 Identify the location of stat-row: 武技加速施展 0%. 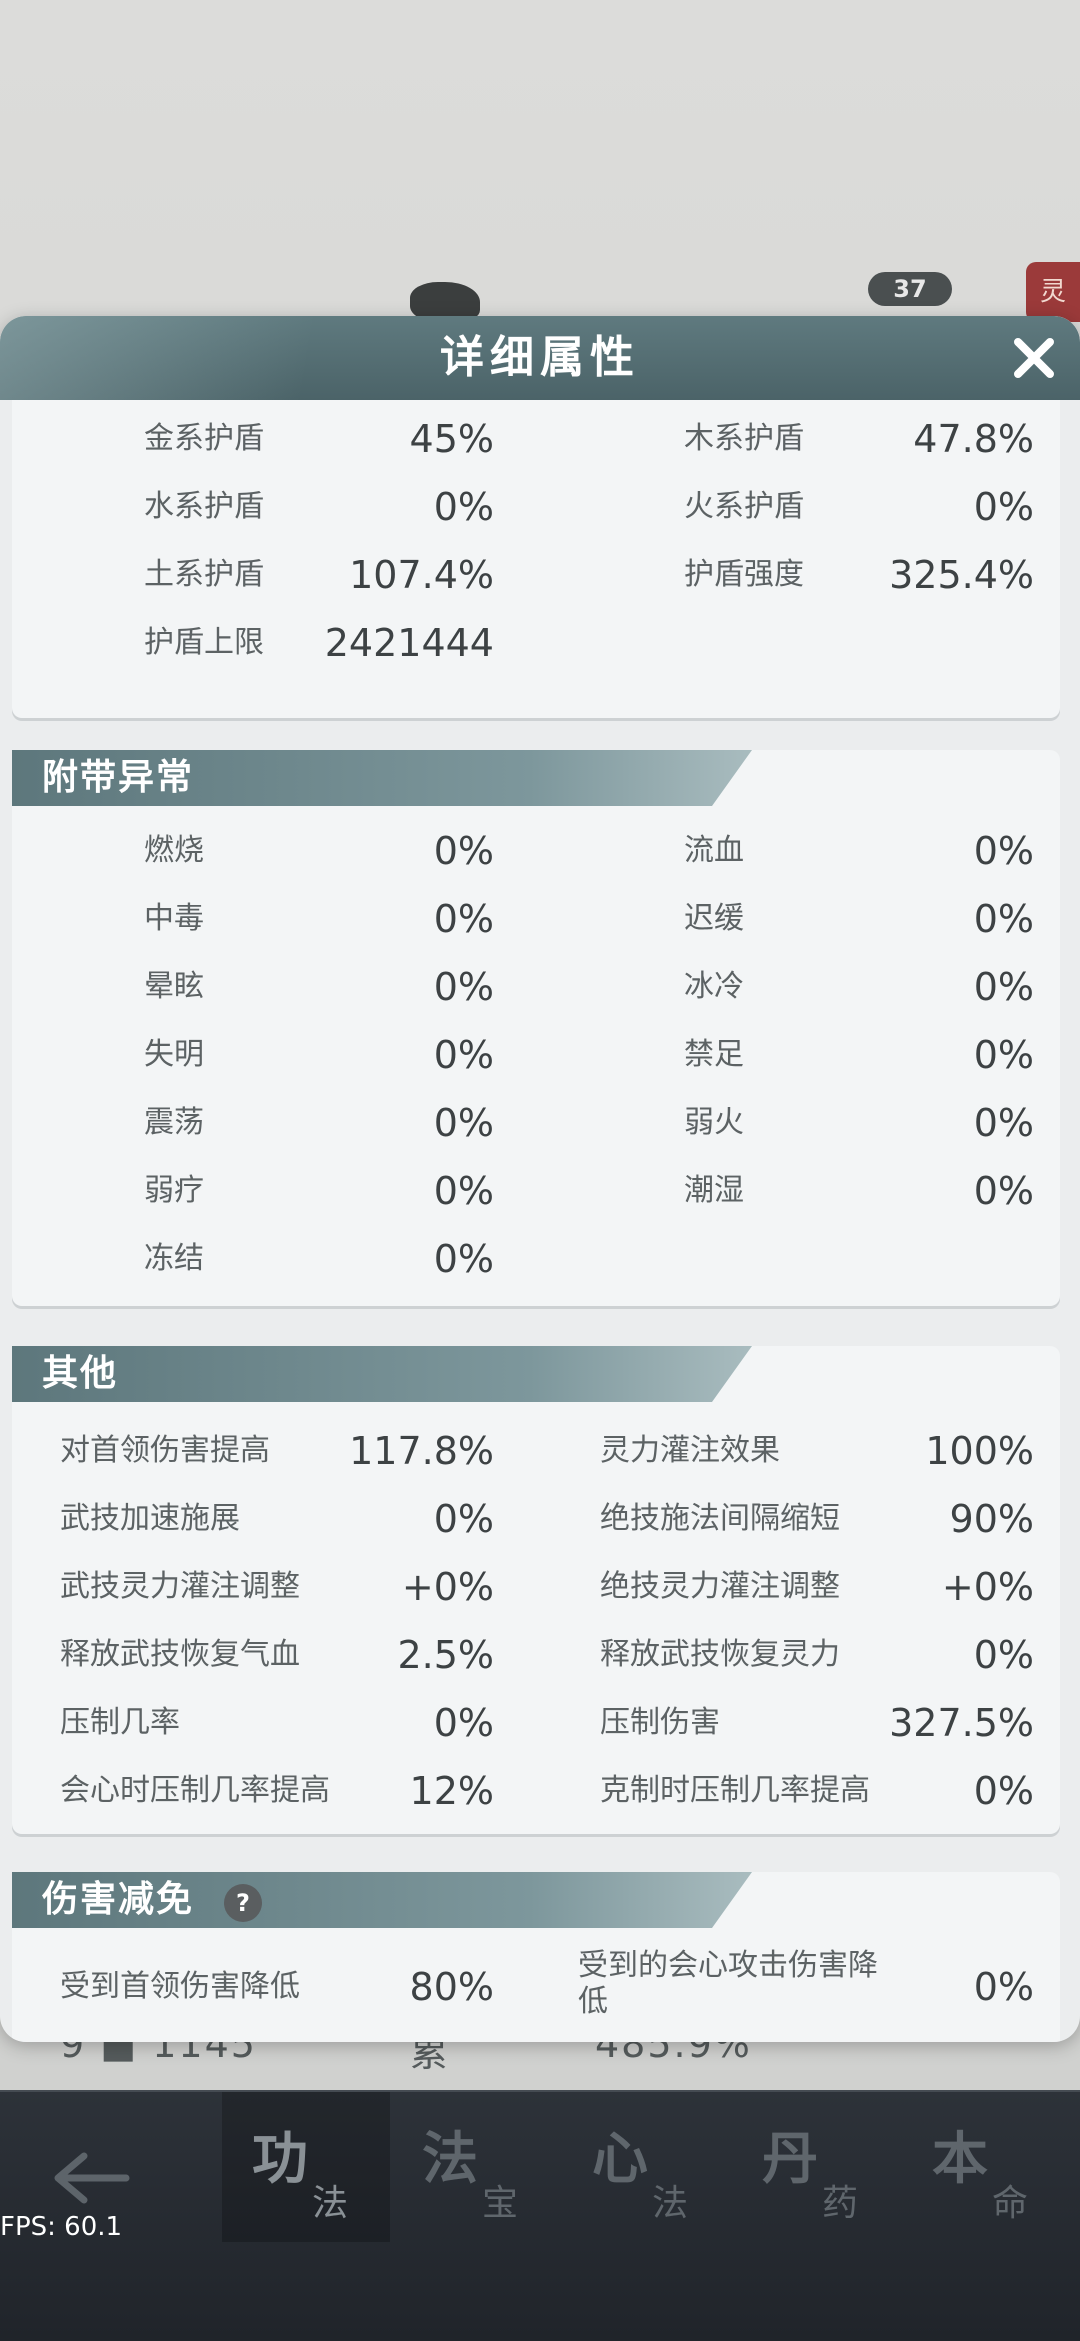
(277, 1528).